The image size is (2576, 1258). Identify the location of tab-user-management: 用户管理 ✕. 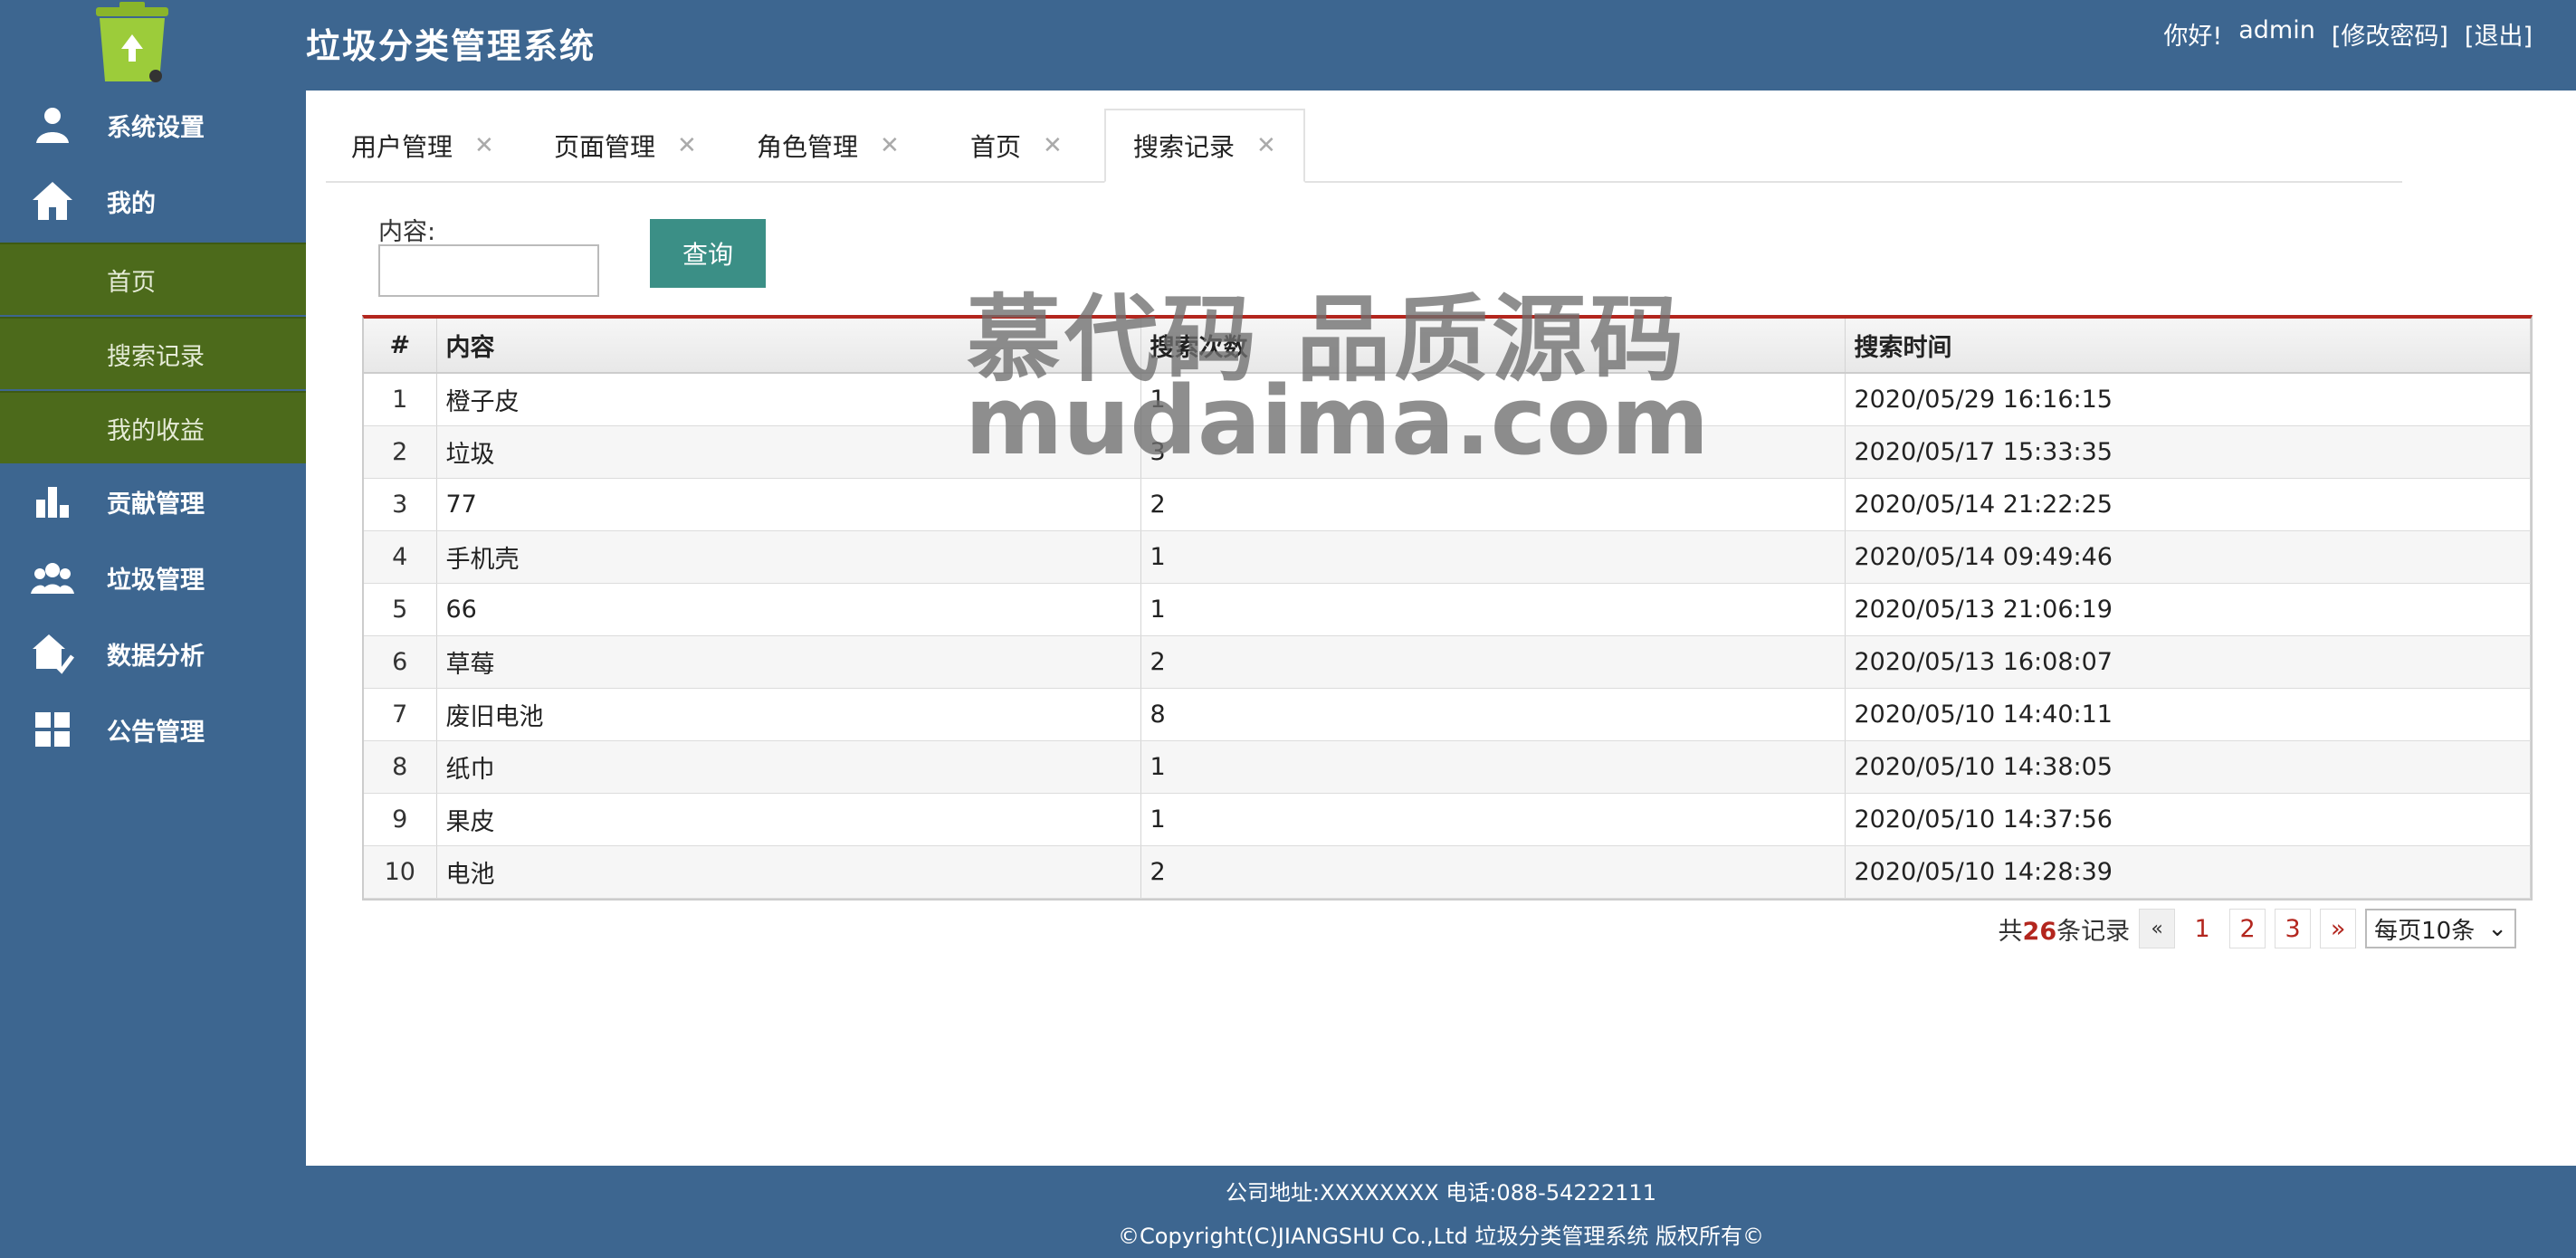
(423, 146).